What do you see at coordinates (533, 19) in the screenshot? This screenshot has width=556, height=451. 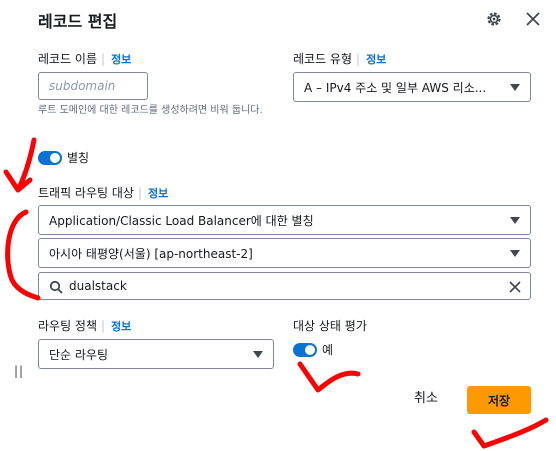 I see `close-icon` at bounding box center [533, 19].